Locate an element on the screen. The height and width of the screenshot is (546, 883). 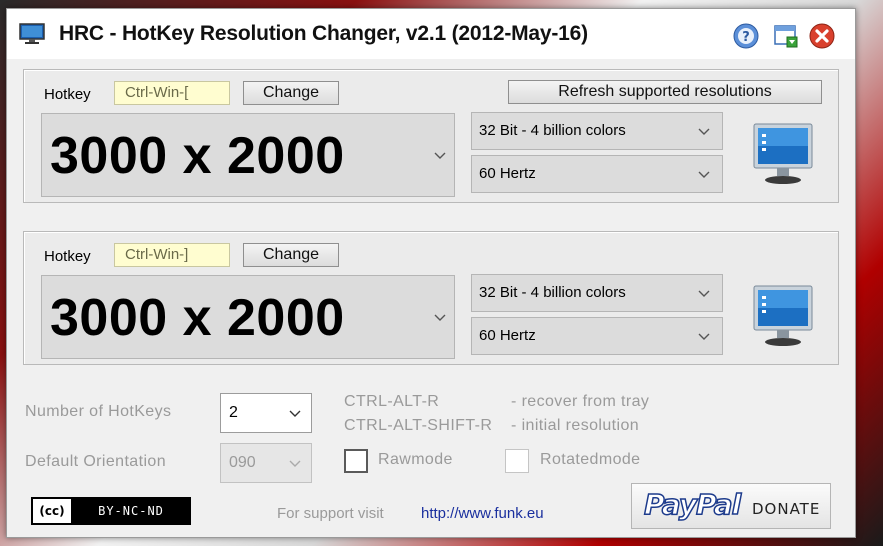
help-icon: ? is located at coordinates (746, 36).